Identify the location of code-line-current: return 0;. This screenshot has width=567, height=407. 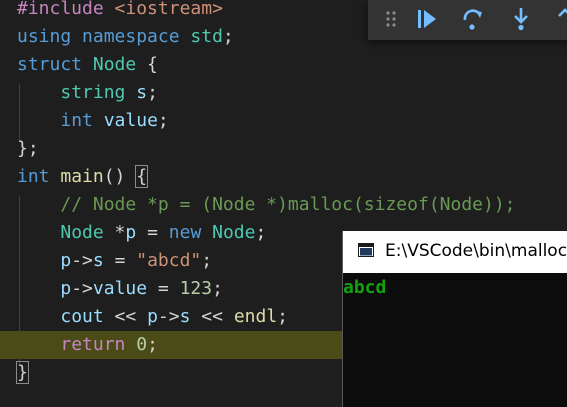
(171, 345).